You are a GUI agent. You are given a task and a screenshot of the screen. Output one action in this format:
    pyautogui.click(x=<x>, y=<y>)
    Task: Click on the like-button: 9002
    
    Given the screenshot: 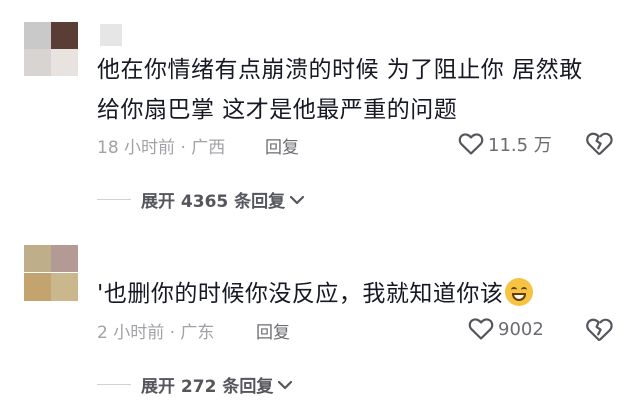 What is the action you would take?
    pyautogui.click(x=506, y=329)
    